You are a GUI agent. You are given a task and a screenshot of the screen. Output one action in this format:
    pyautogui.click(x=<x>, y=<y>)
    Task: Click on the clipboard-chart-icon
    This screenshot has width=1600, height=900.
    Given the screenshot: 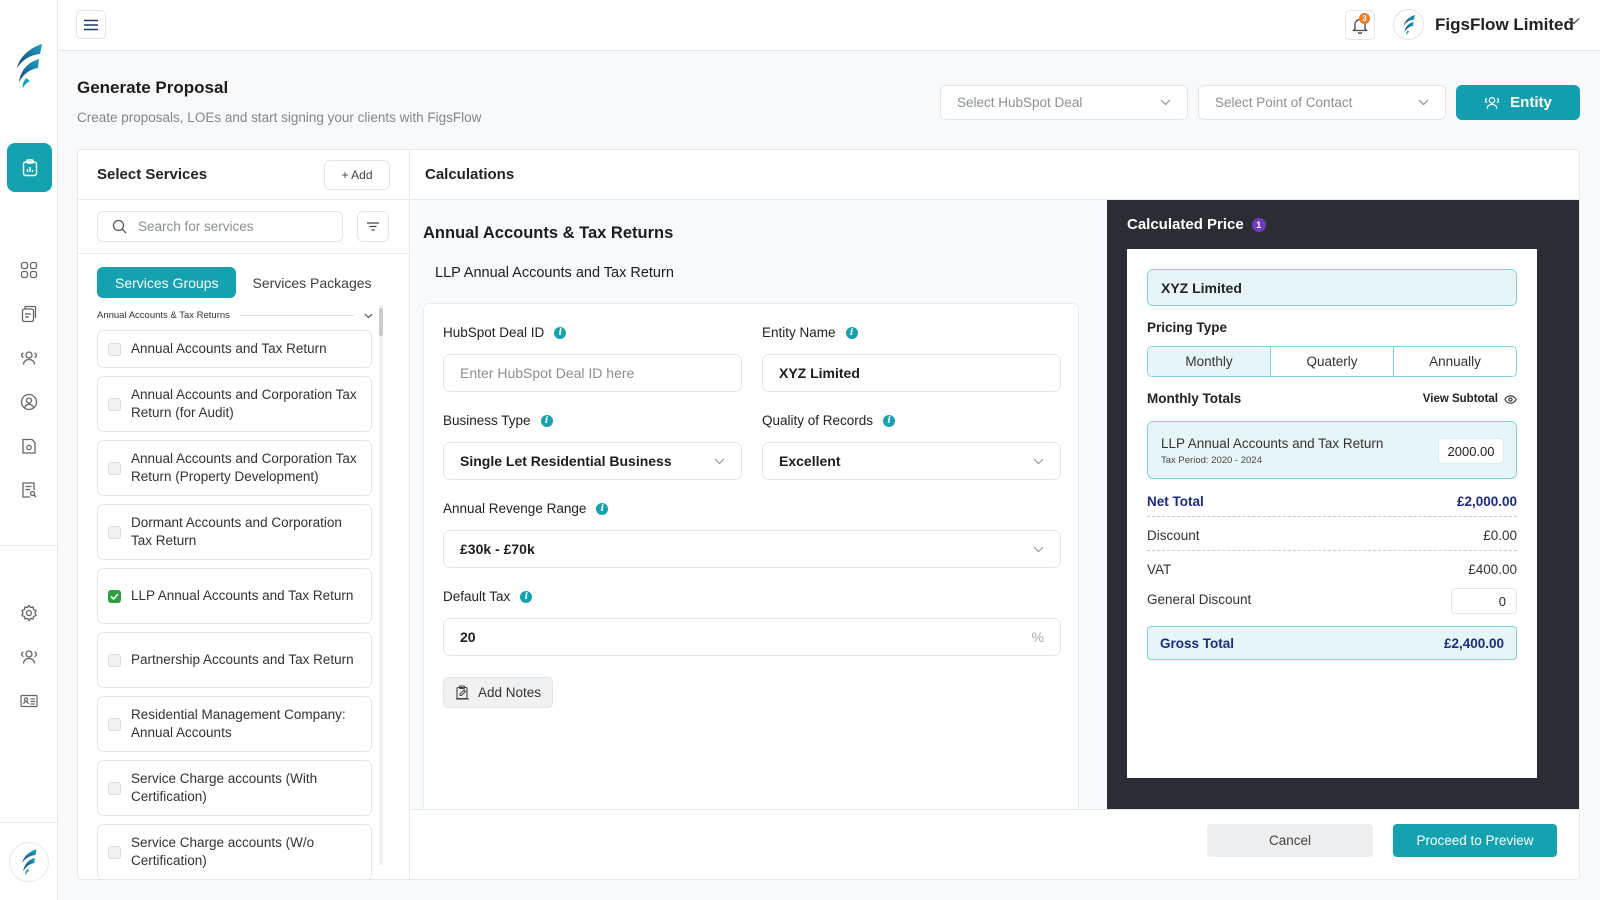 What is the action you would take?
    pyautogui.click(x=29, y=167)
    